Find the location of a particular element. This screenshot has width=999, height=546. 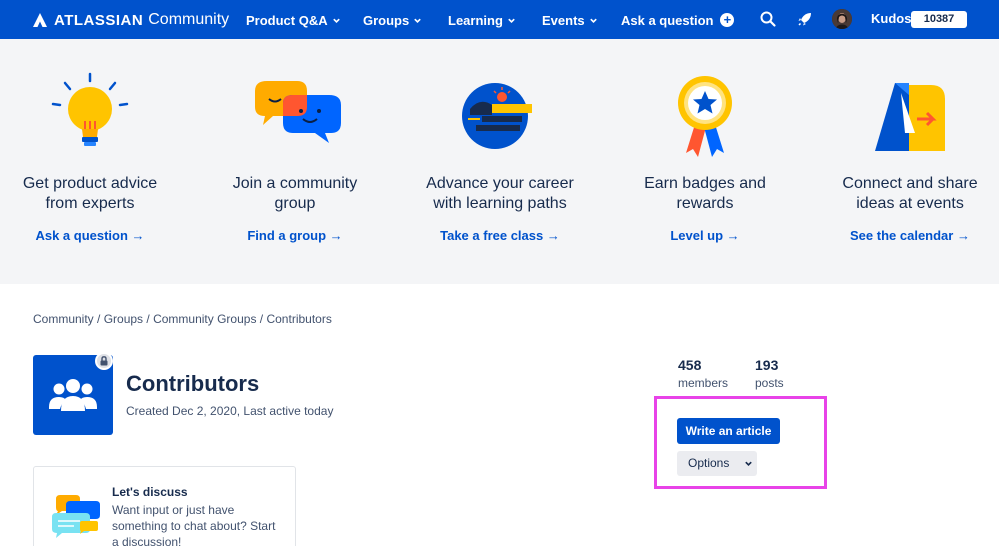

promo-card-title: Connect and share ideas at events is located at coordinates (909, 194).